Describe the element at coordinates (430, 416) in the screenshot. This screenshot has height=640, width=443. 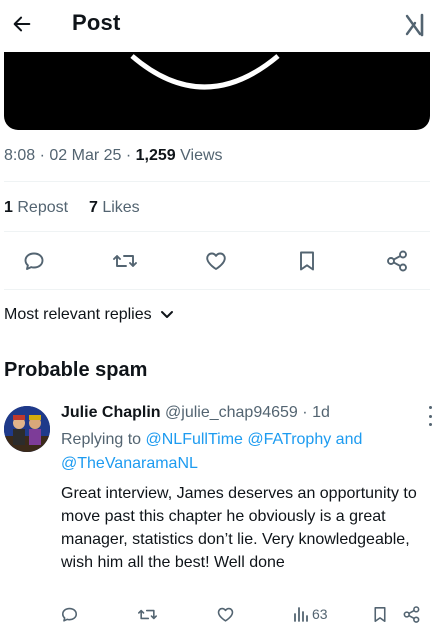
I see `more-options-button` at that location.